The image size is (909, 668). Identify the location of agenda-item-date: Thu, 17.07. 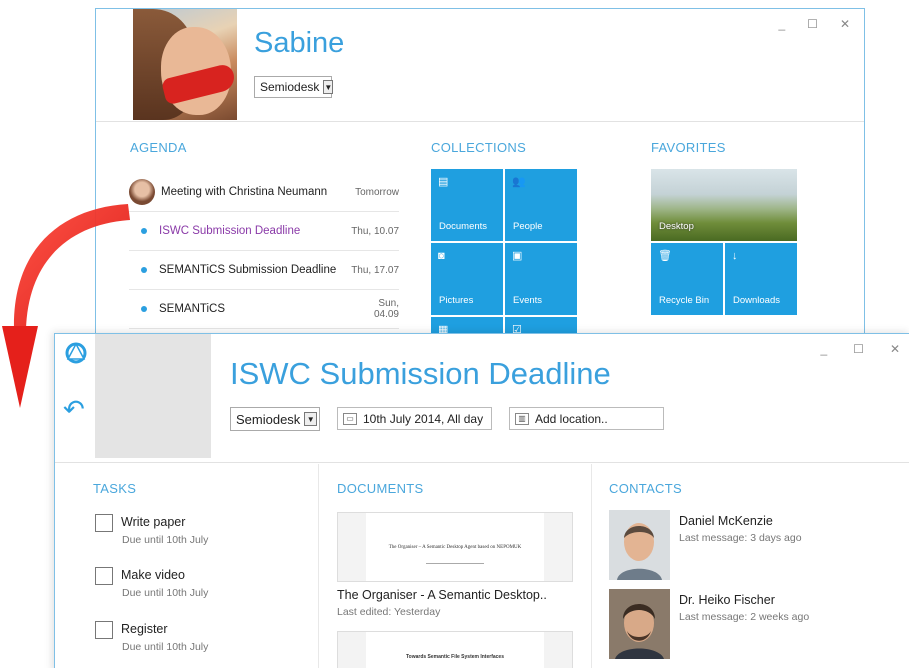
(375, 270).